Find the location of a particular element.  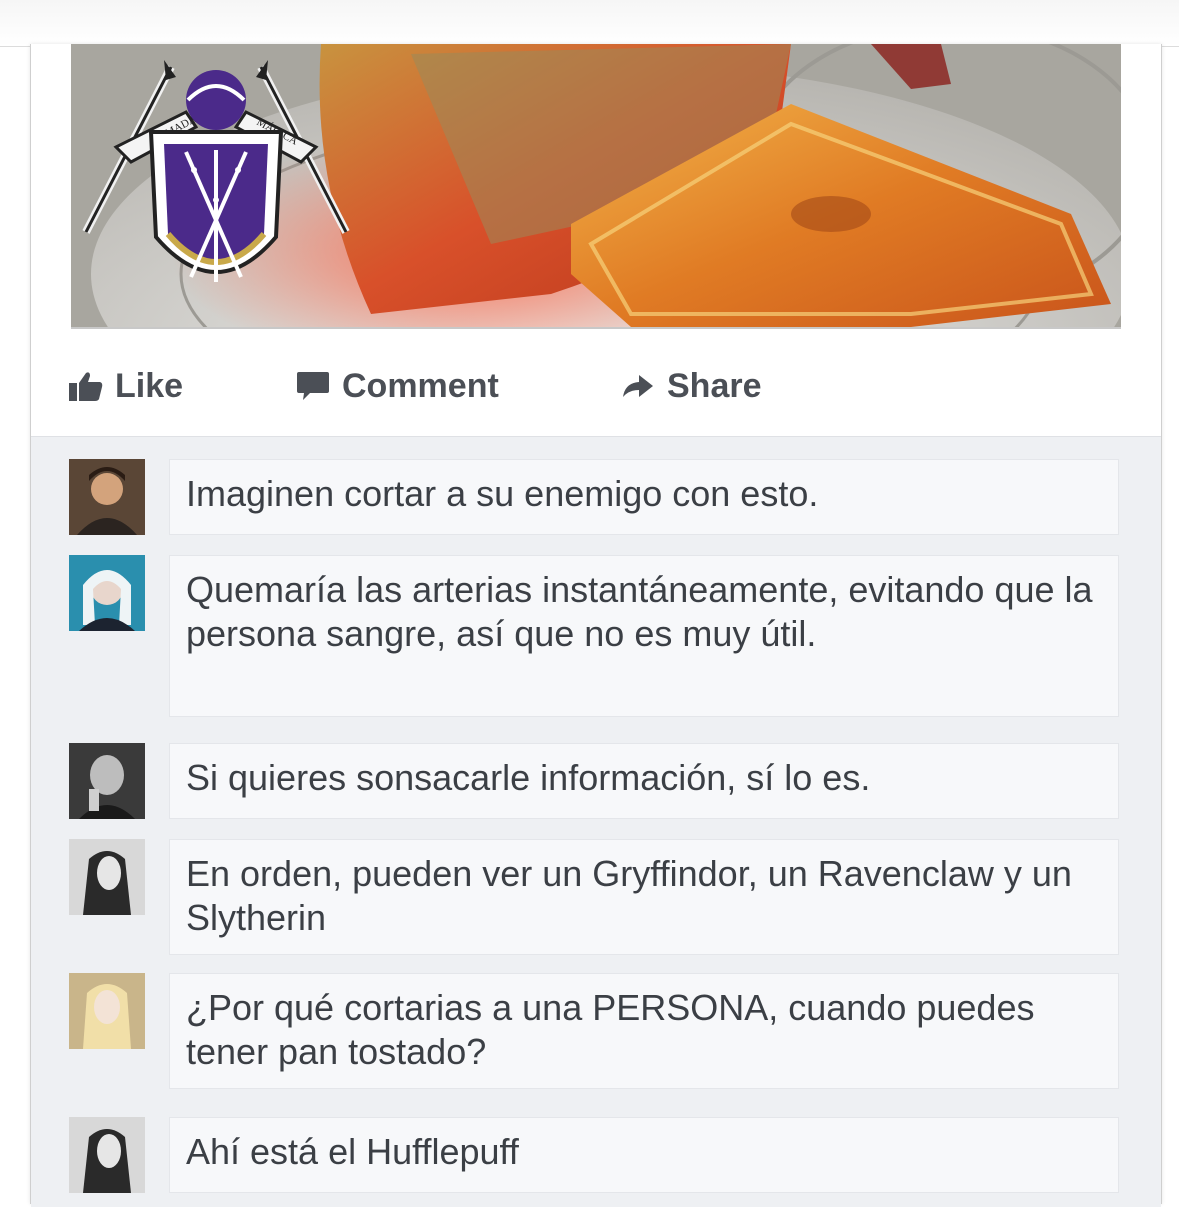

like-button: Like is located at coordinates (126, 386).